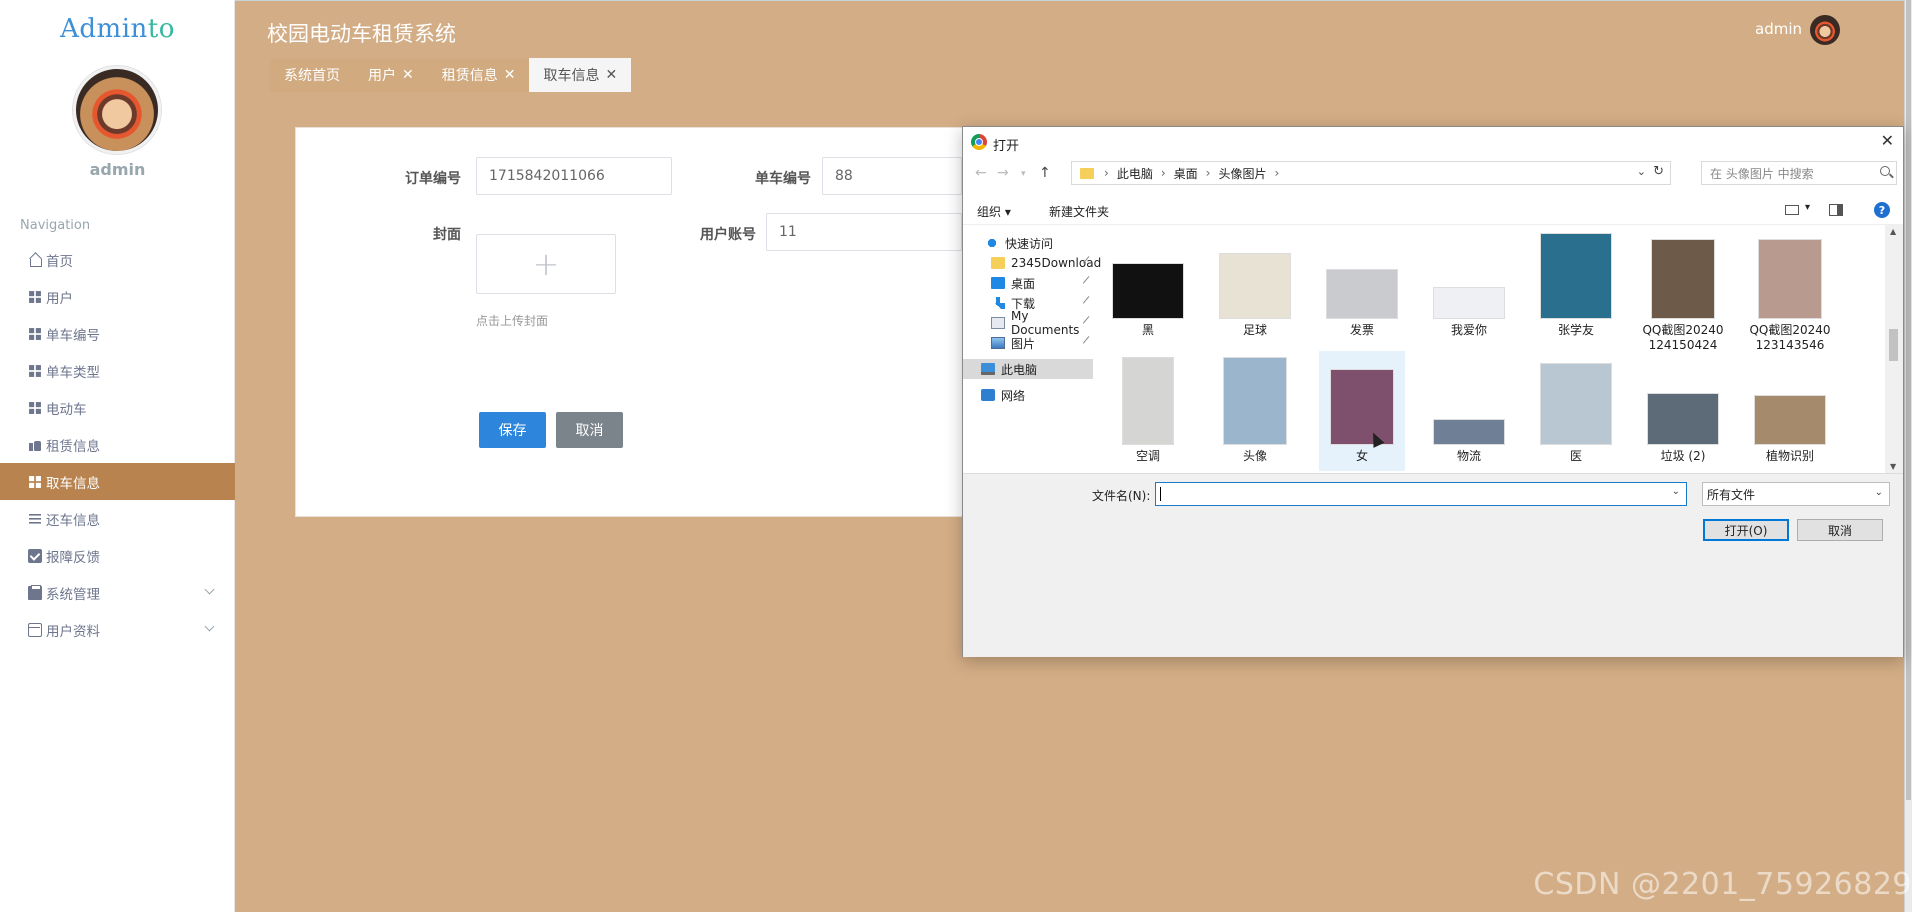  Describe the element at coordinates (1135, 173) in the screenshot. I see `breadcrumb-this-pc: 此电脑` at that location.